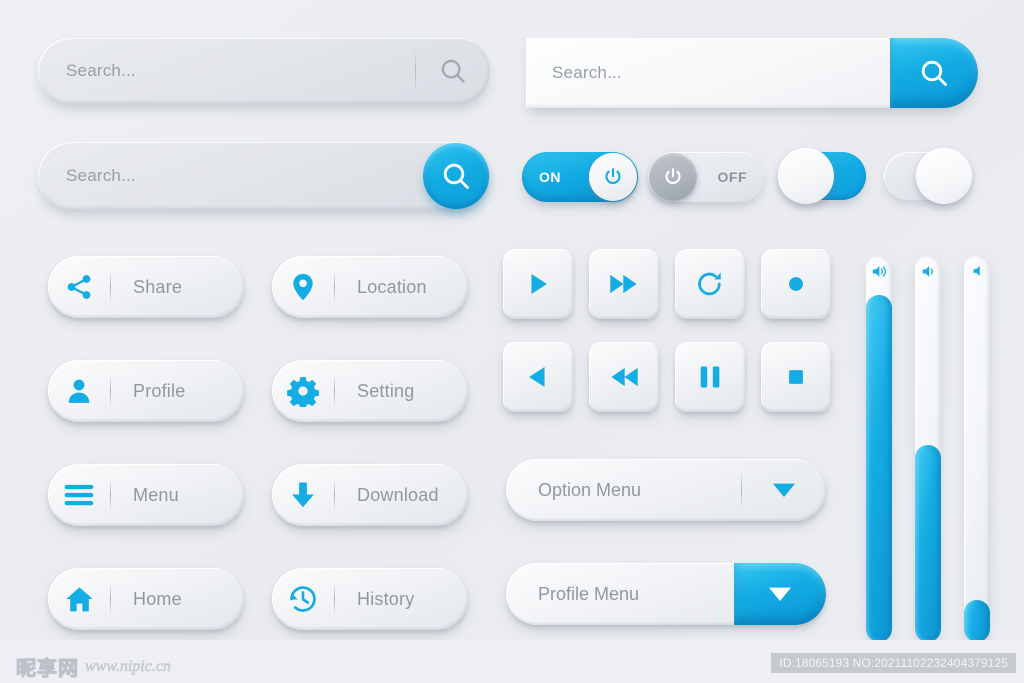  I want to click on speaker-medium-icon, so click(927, 271).